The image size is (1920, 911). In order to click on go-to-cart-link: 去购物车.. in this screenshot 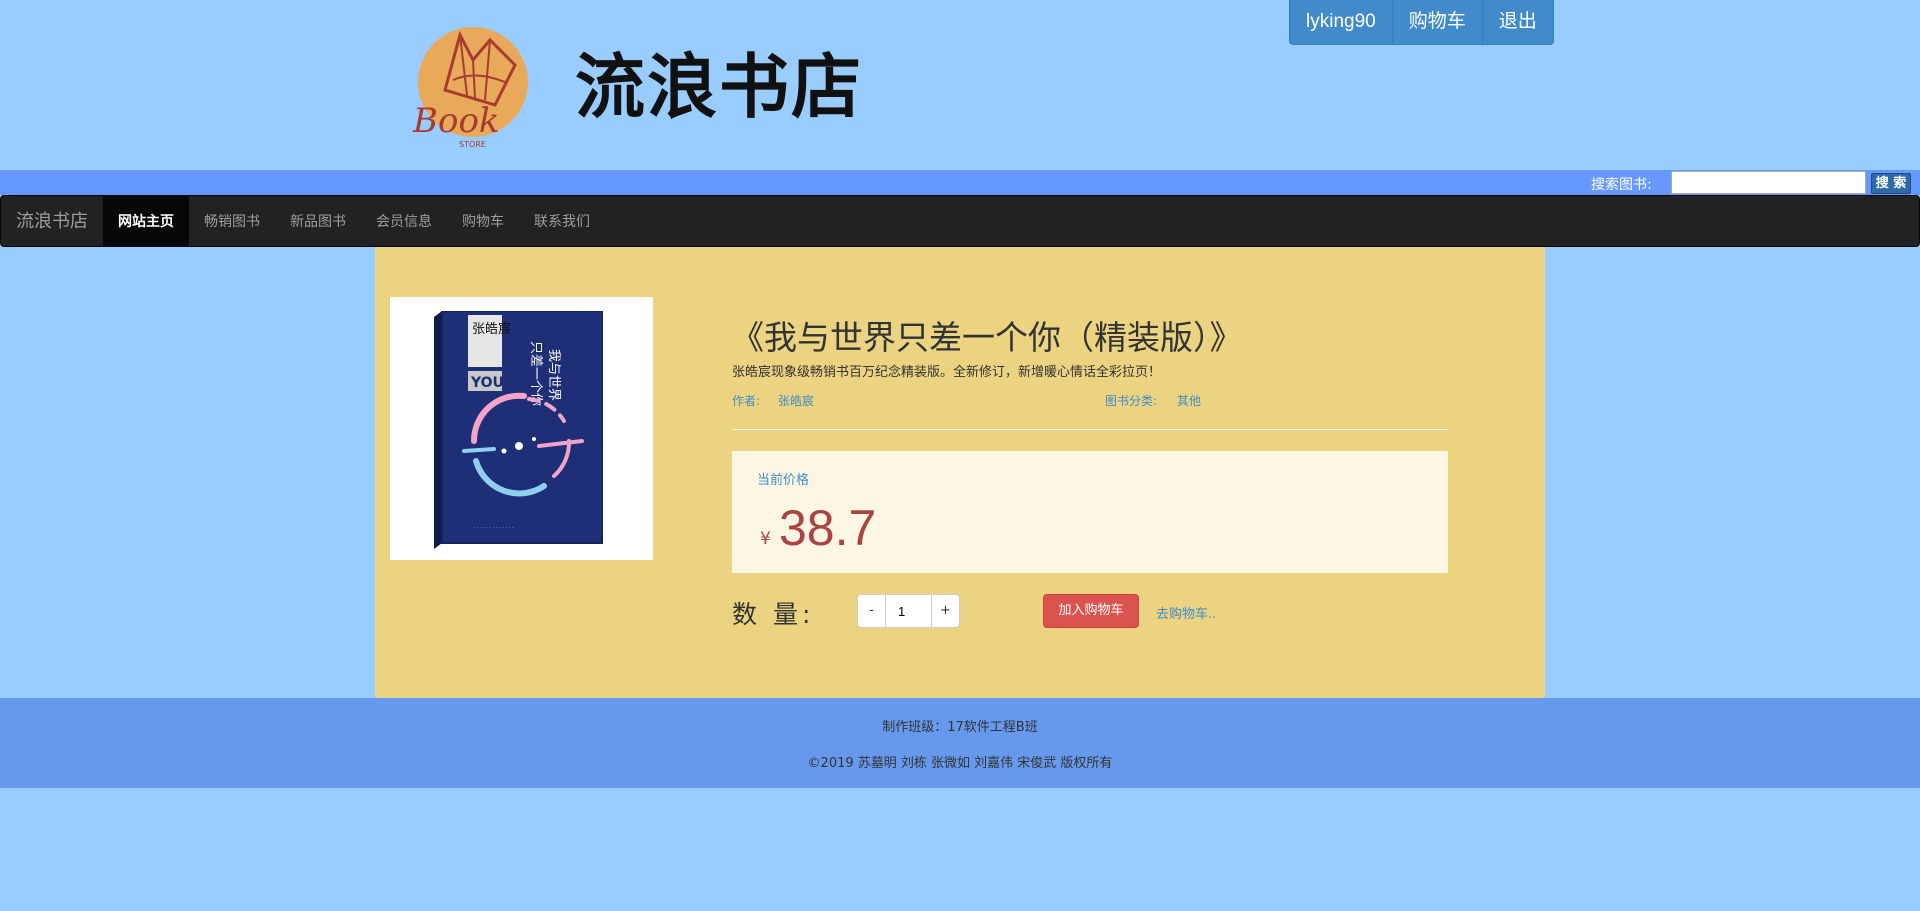, I will do `click(1186, 612)`.